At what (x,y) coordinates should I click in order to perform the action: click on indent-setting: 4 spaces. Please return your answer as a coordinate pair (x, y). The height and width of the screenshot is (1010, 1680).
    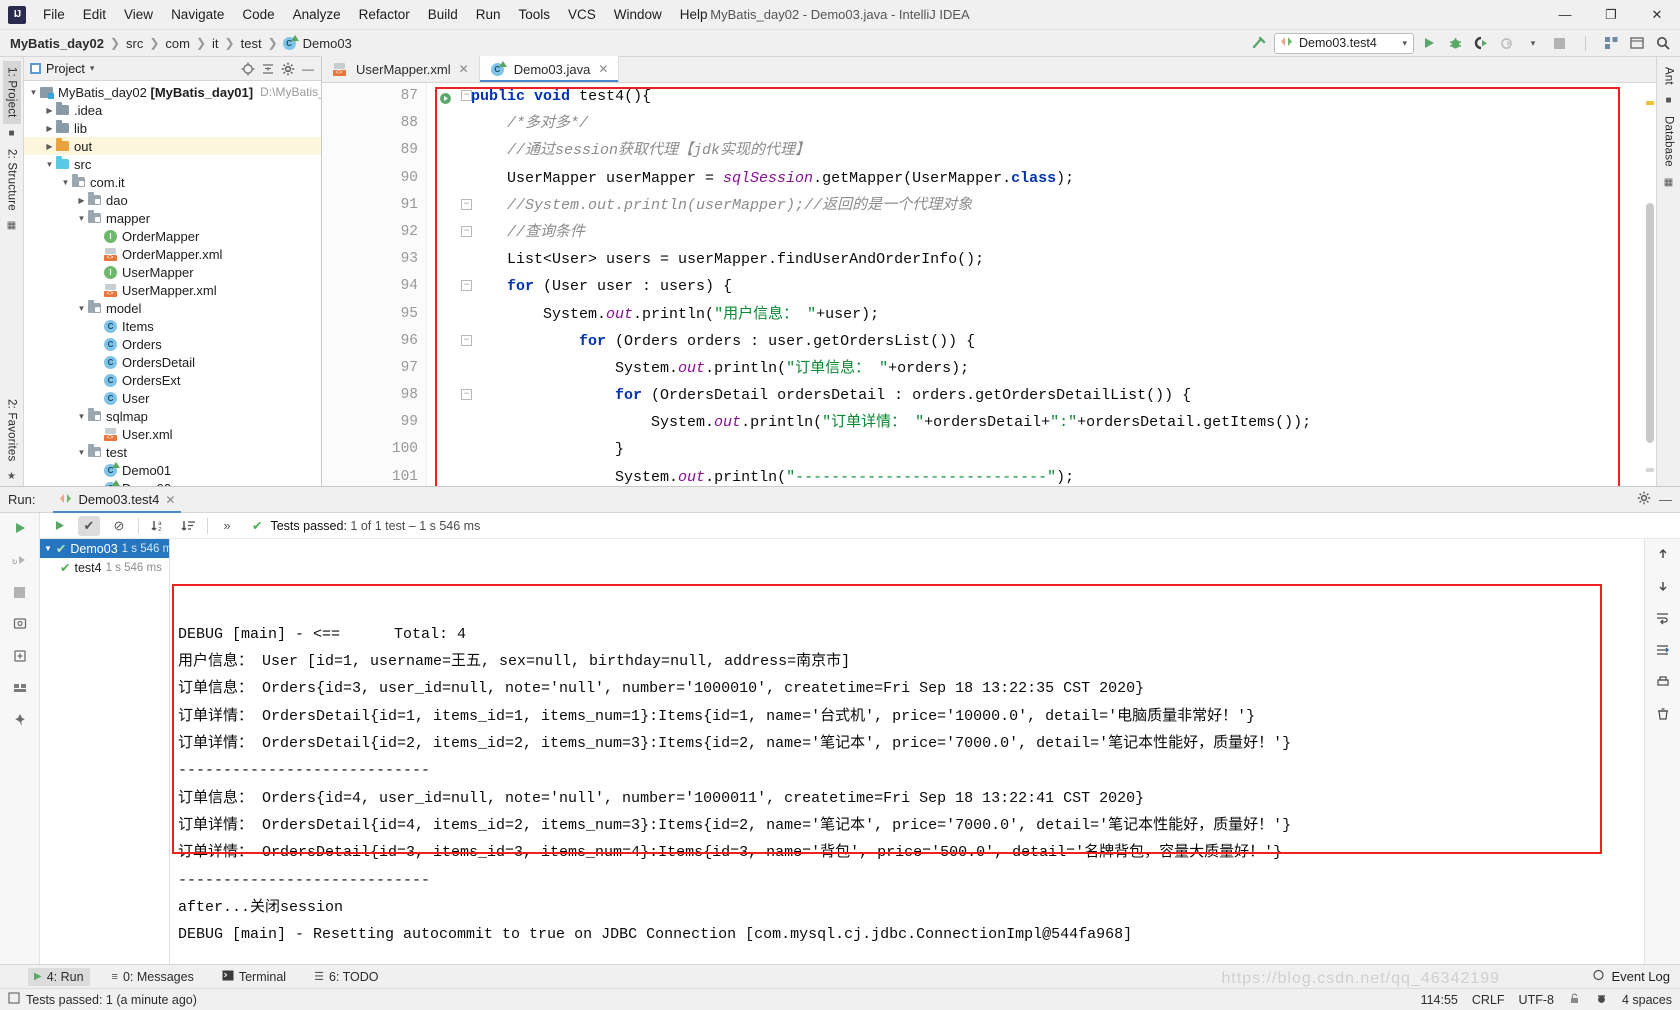
    Looking at the image, I should click on (1647, 1000).